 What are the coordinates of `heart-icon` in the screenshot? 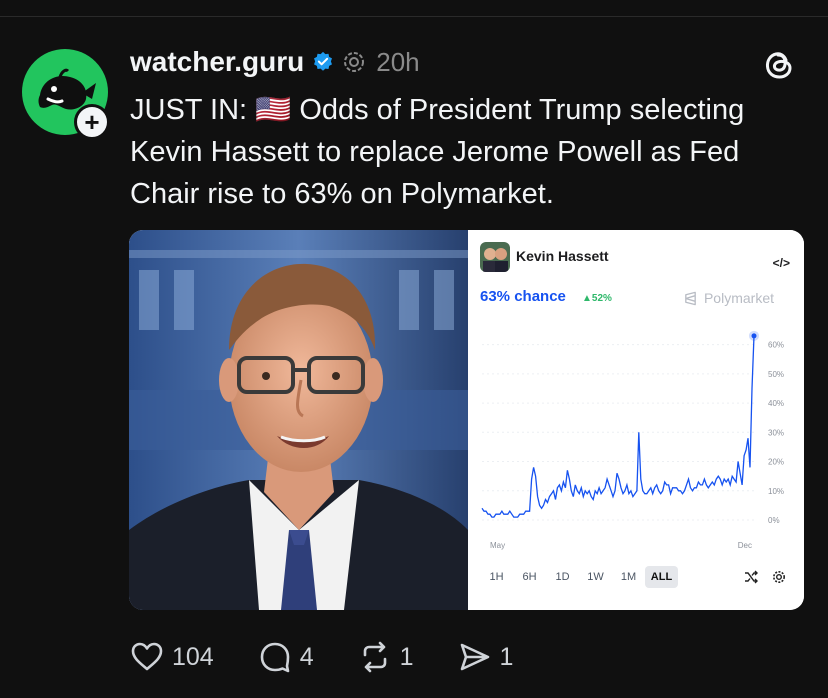 It's located at (147, 656).